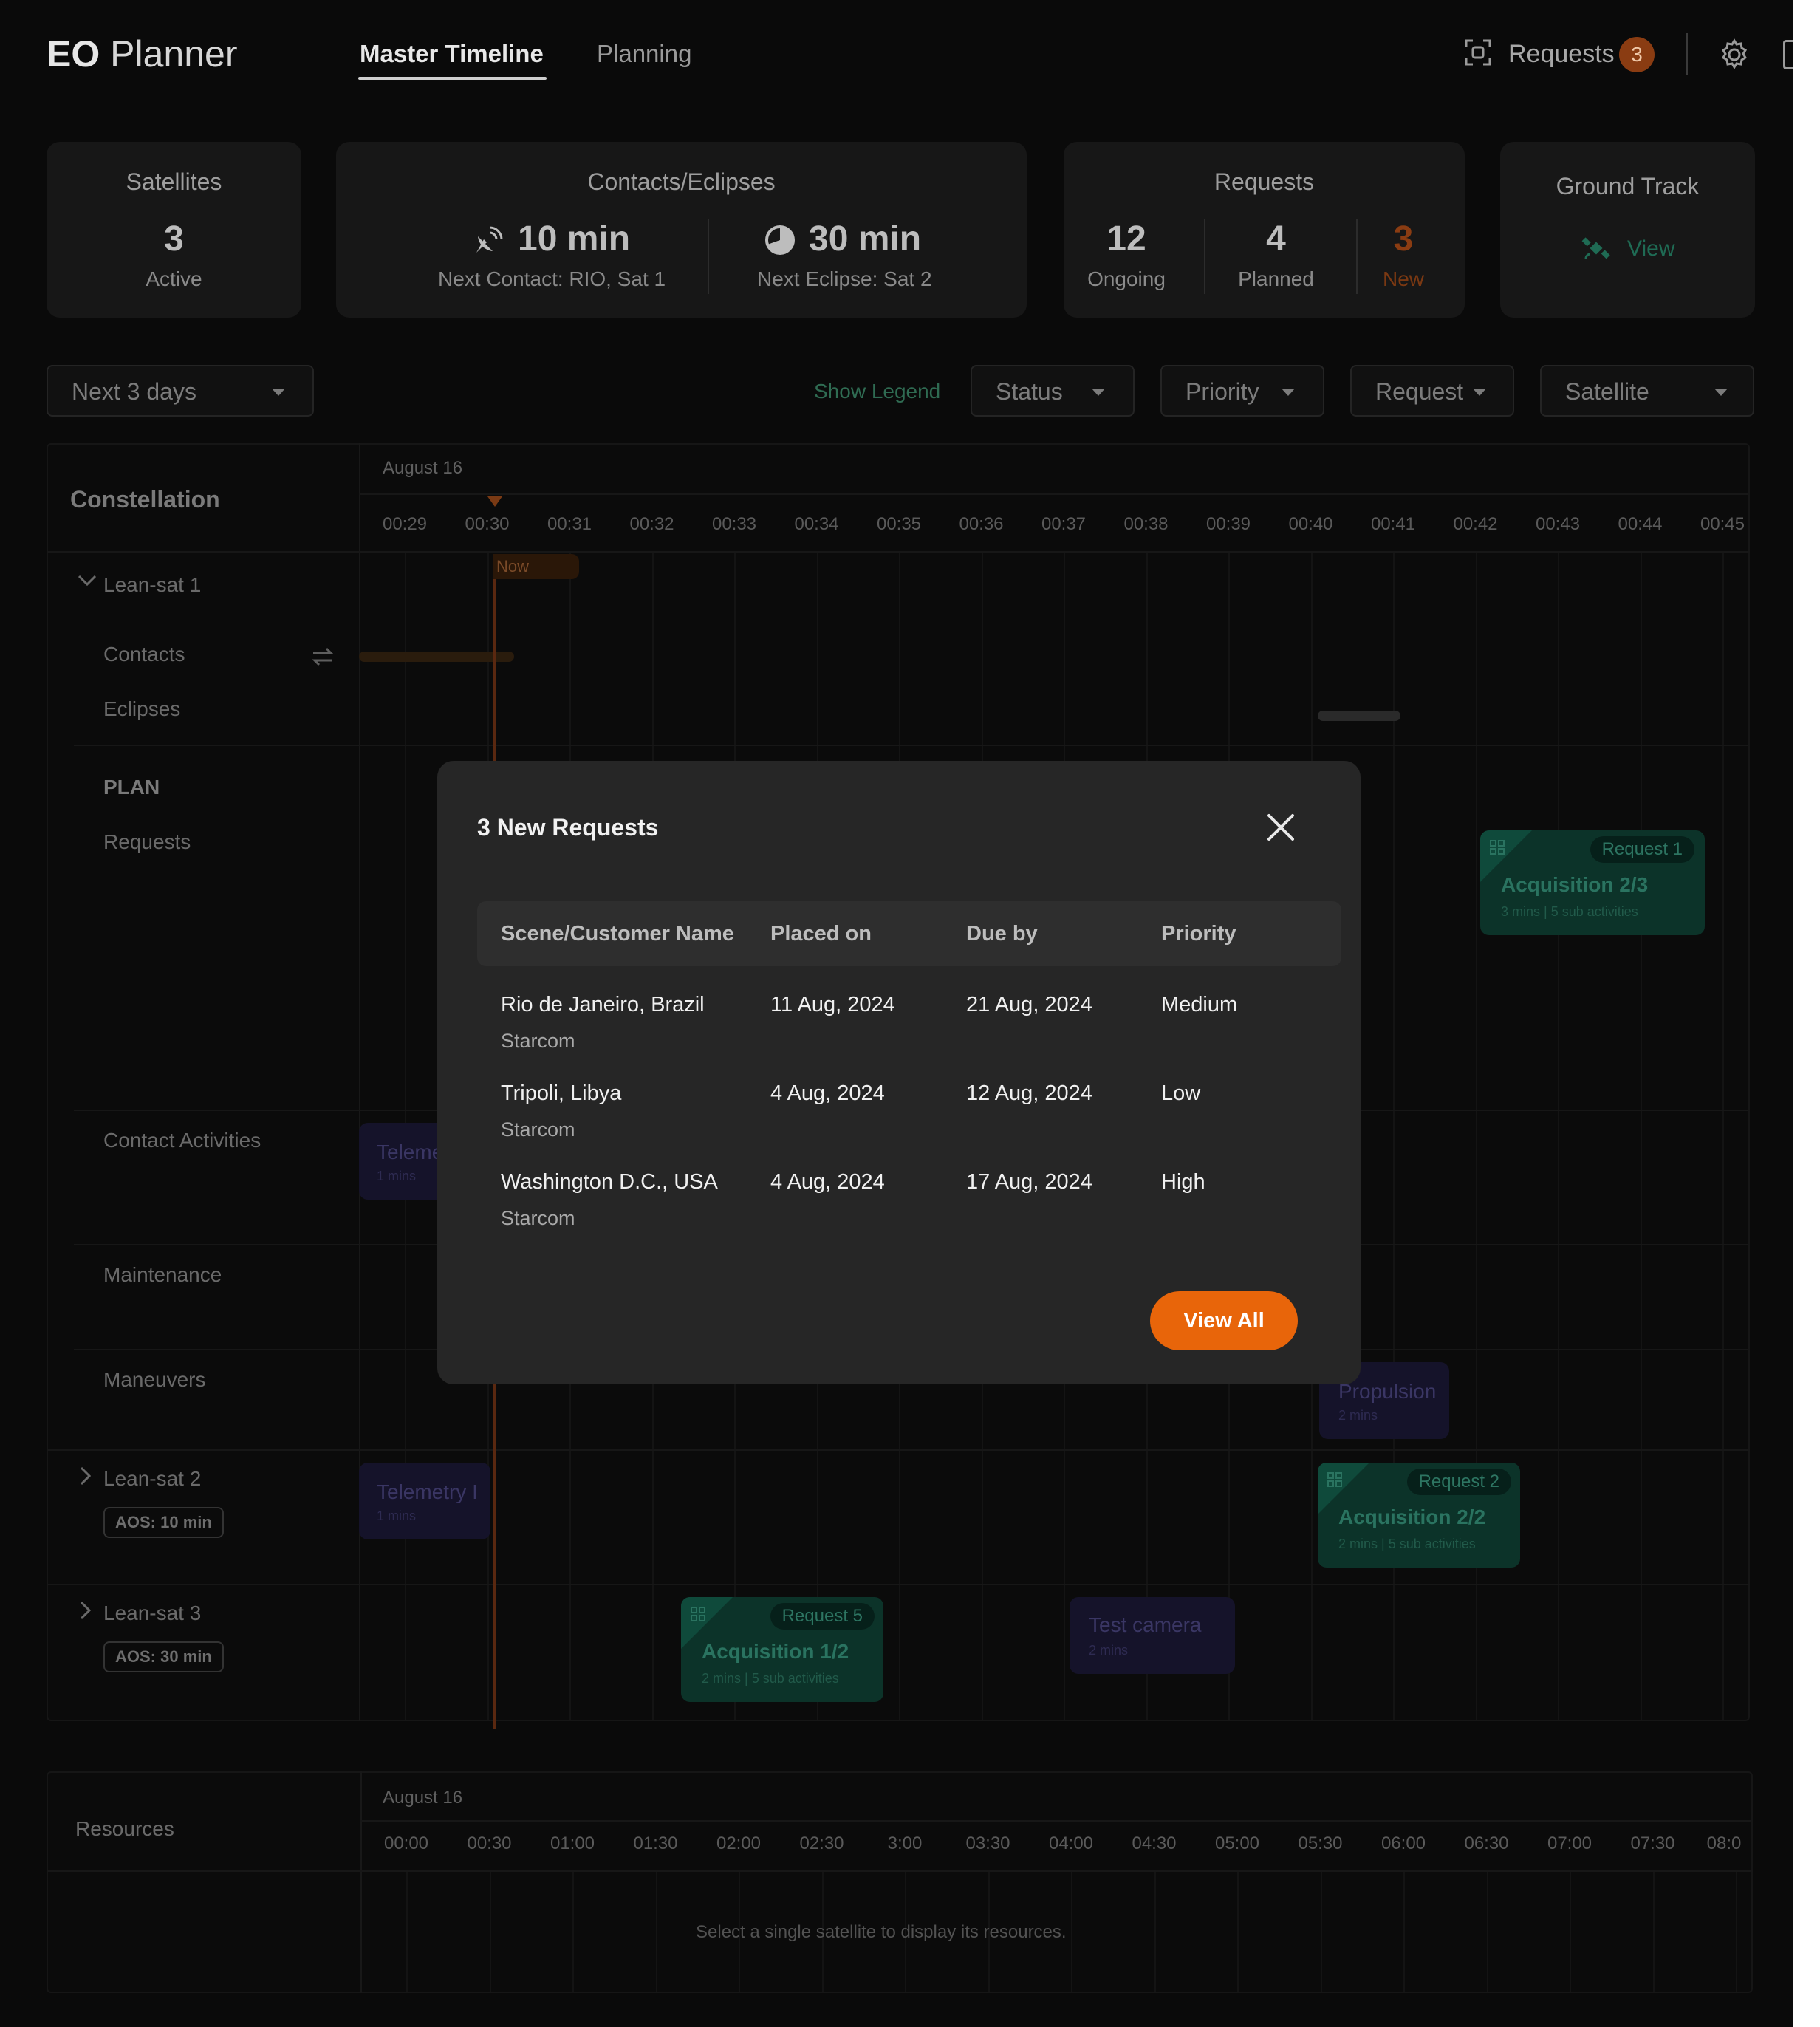 The height and width of the screenshot is (2027, 1820). I want to click on resources-tick-label: 06:00, so click(1403, 1843).